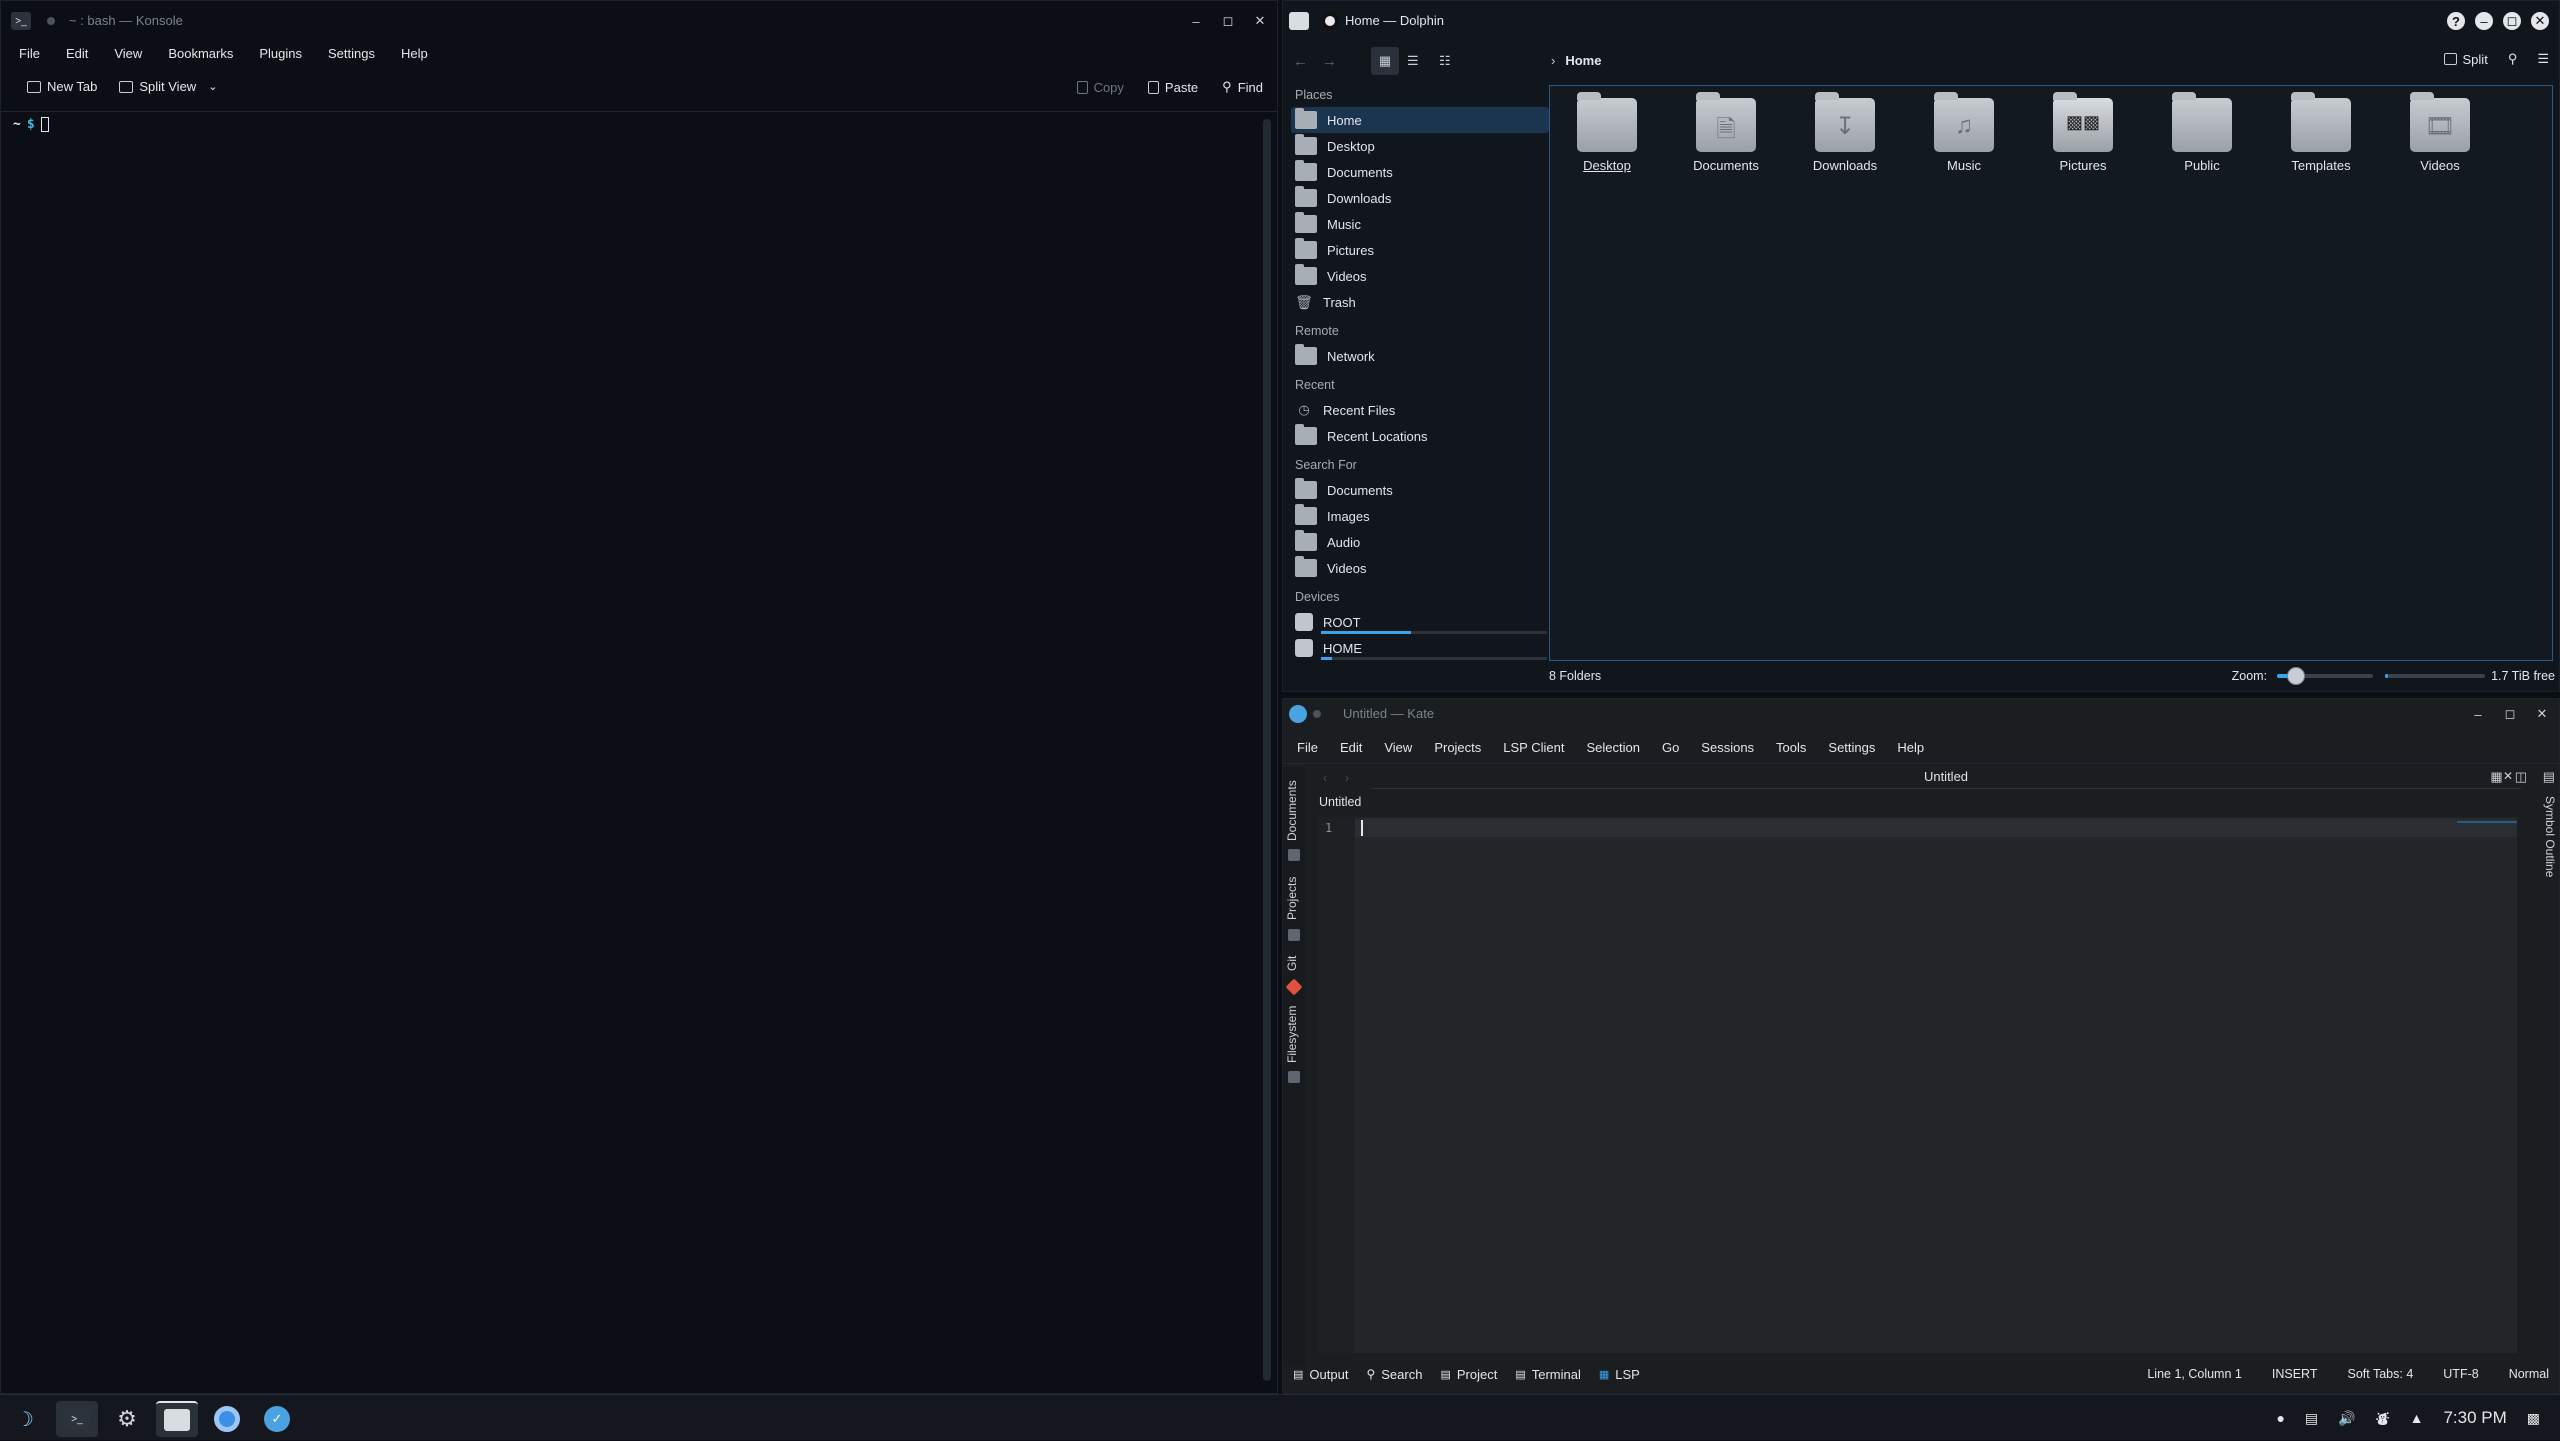  I want to click on terminal-tab: ▤ Terminal, so click(1548, 1374).